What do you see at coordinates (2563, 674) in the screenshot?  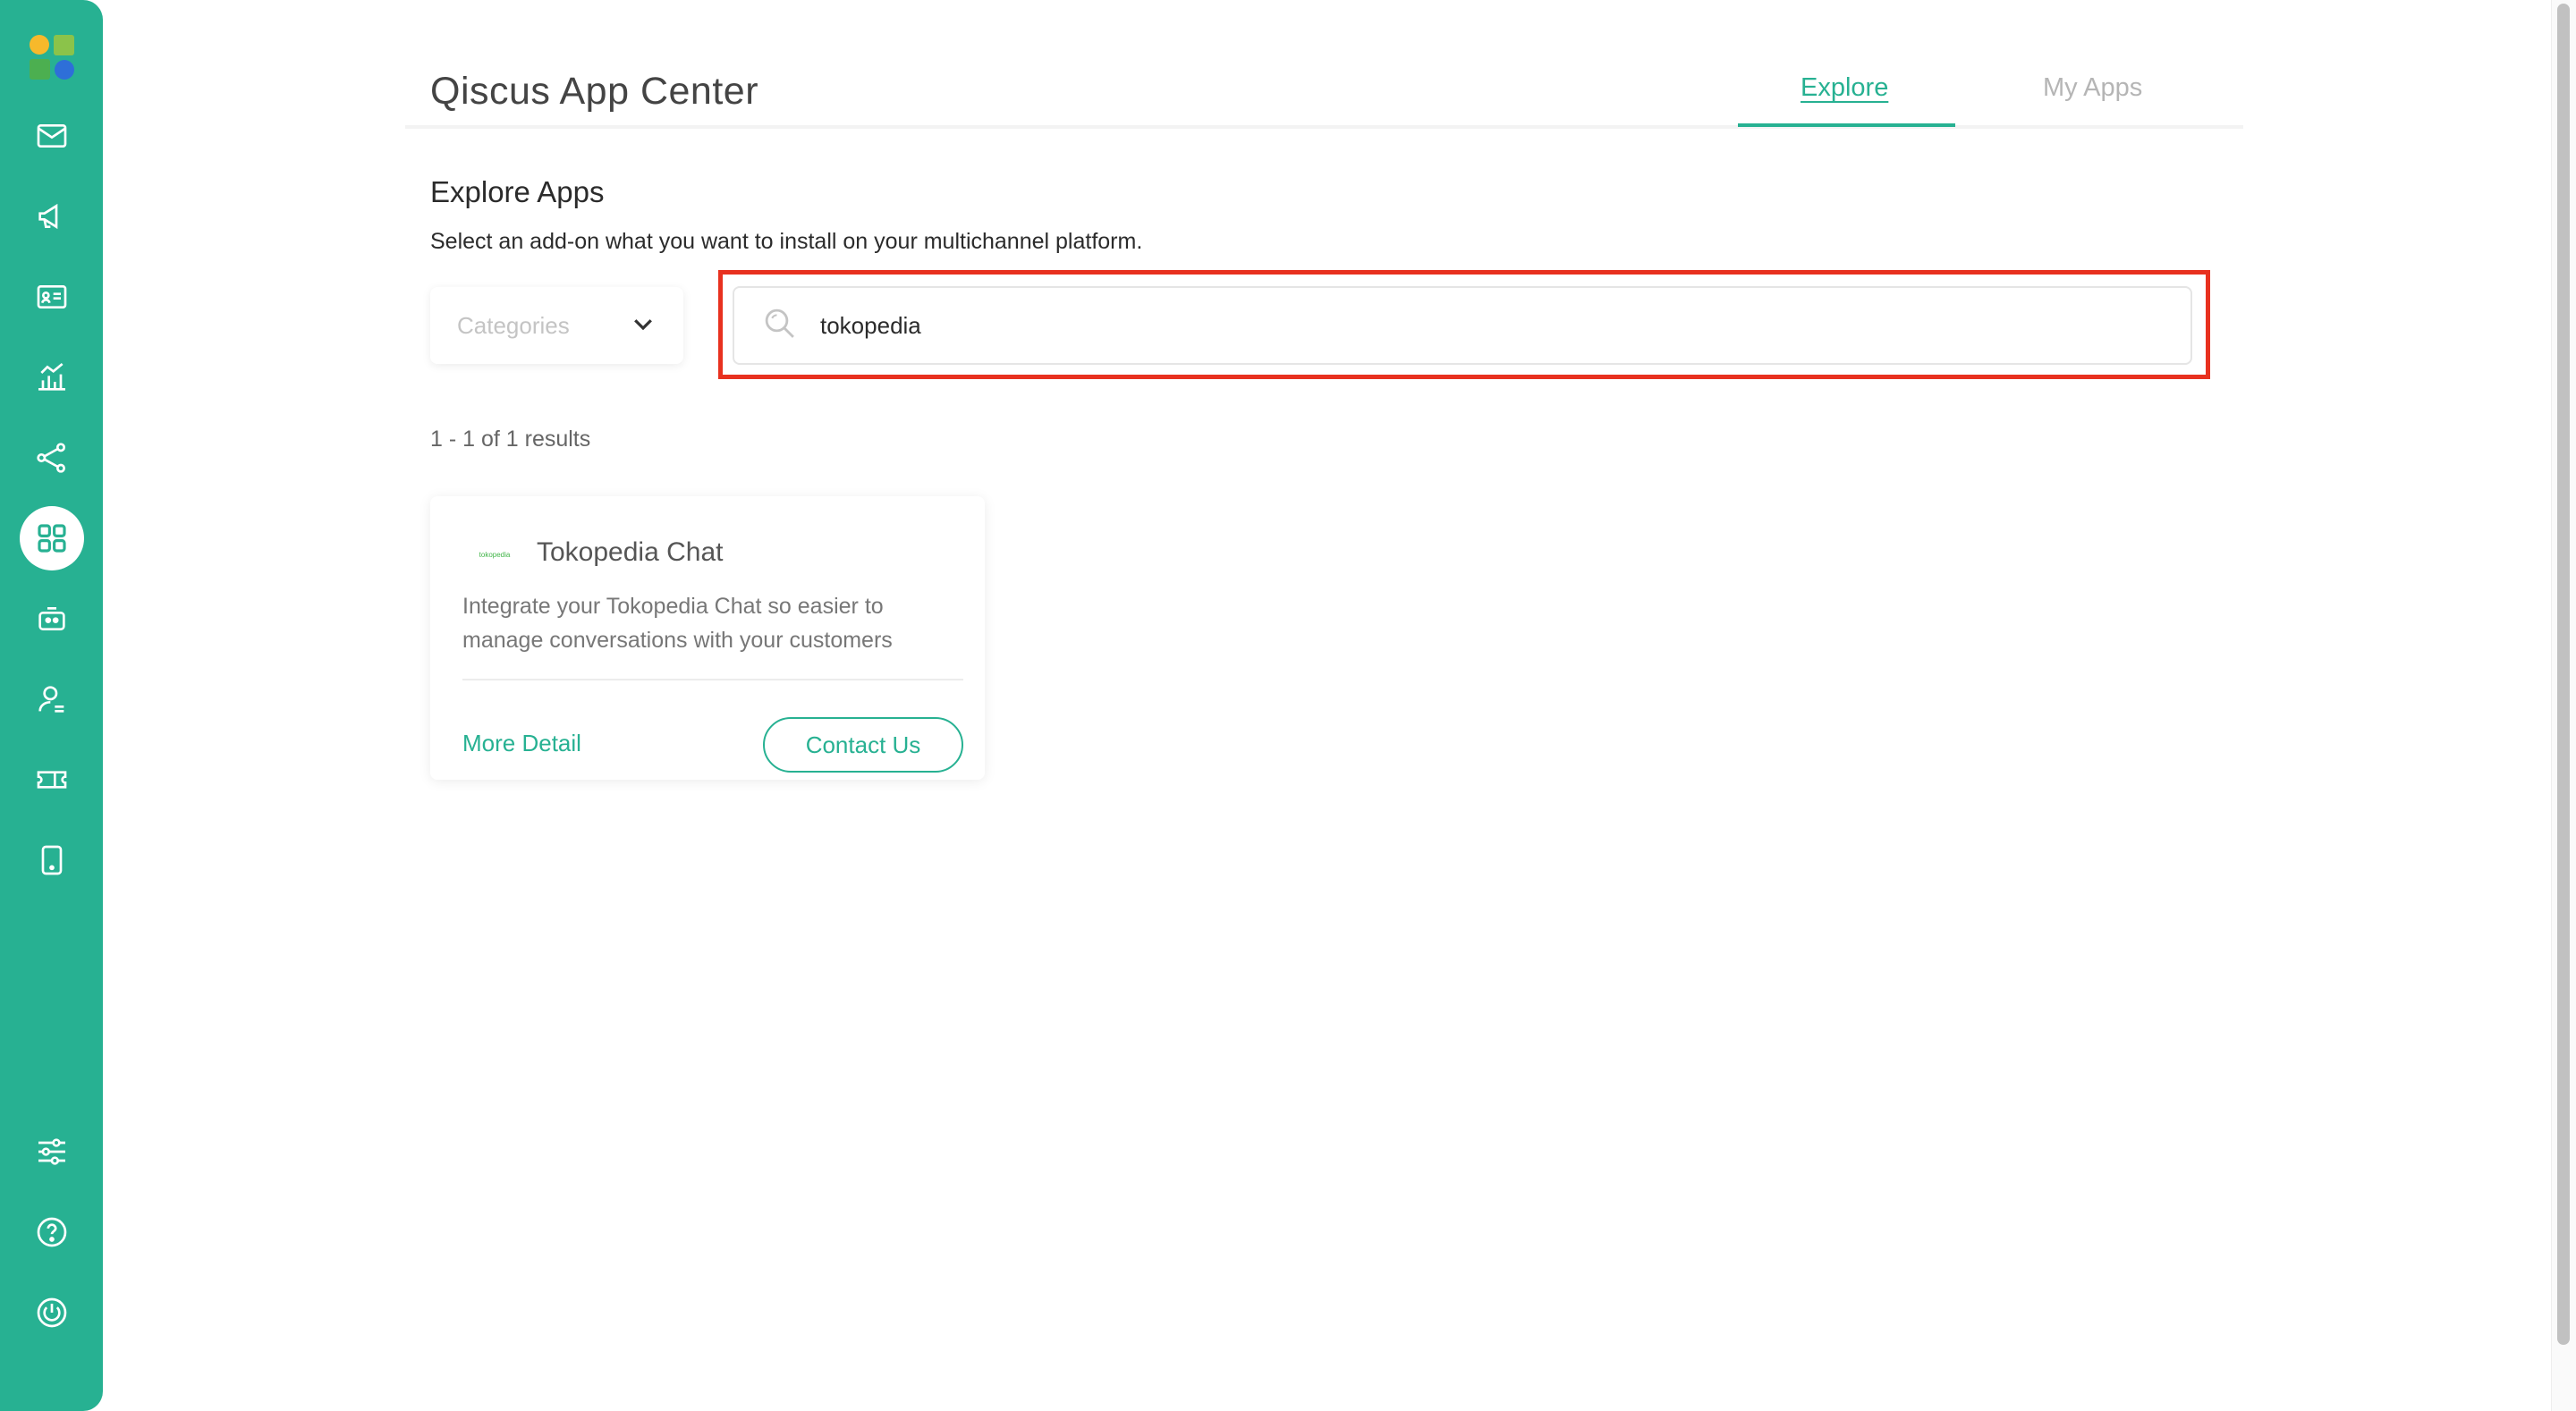 I see `scrollbar-thumb` at bounding box center [2563, 674].